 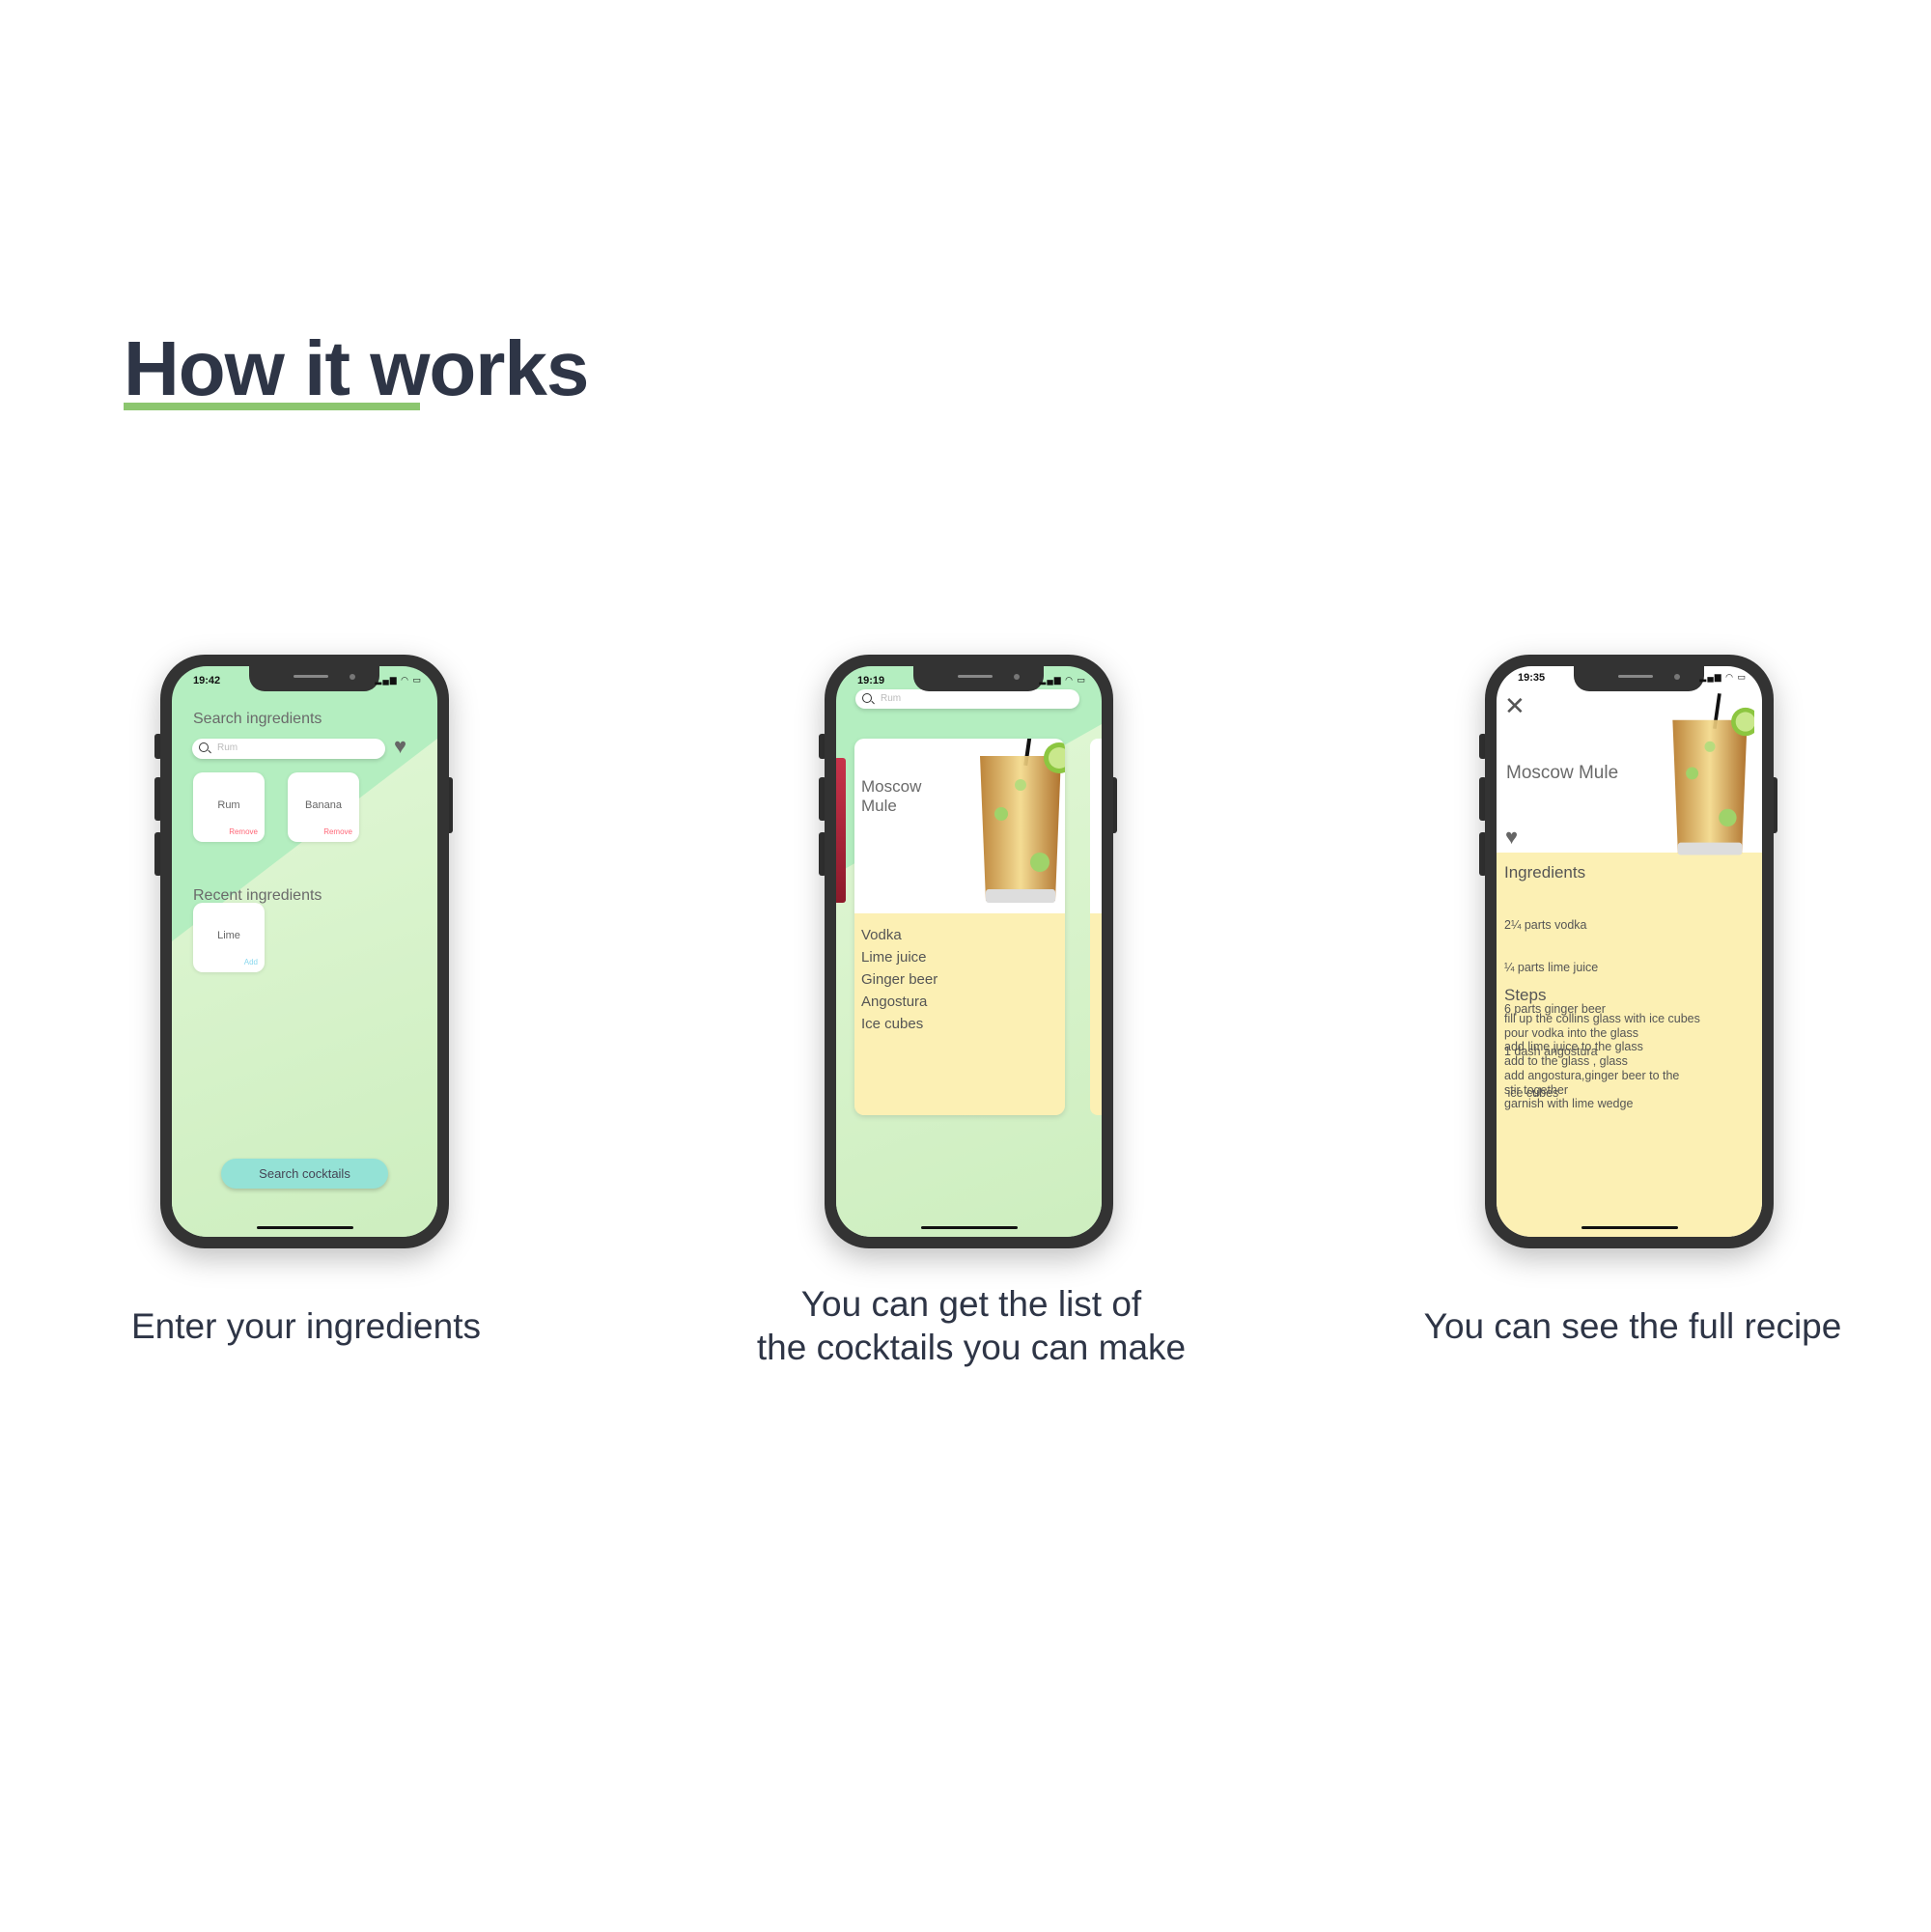 What do you see at coordinates (1536, 1090) in the screenshot?
I see `recipe-step: stir together` at bounding box center [1536, 1090].